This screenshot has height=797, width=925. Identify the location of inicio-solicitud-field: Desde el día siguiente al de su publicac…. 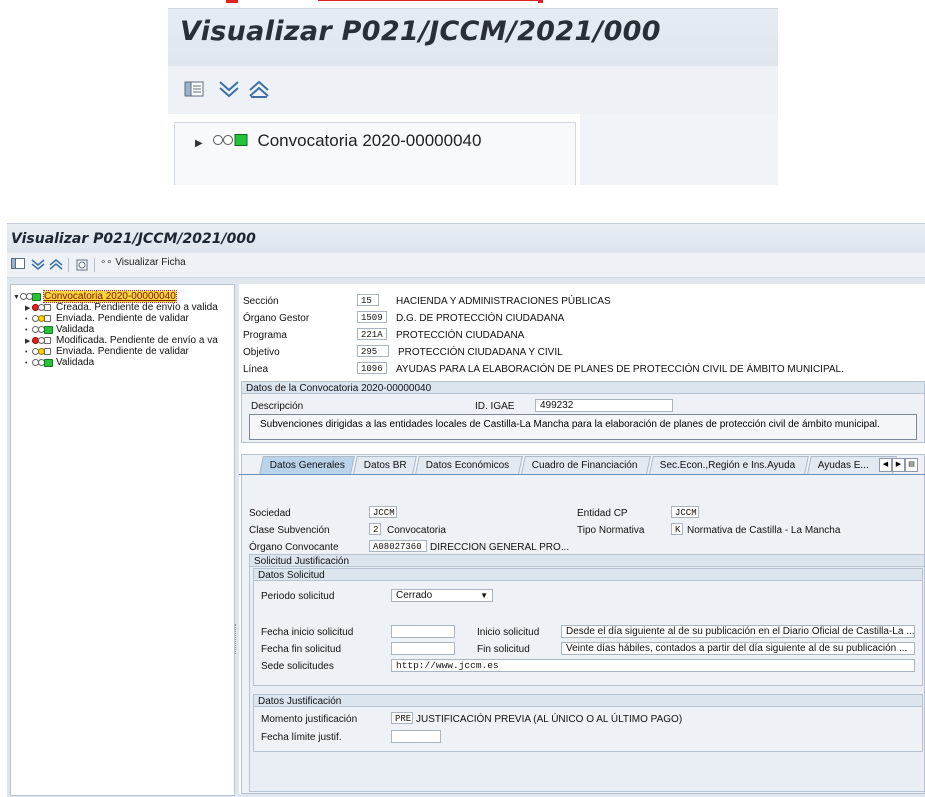
(738, 631).